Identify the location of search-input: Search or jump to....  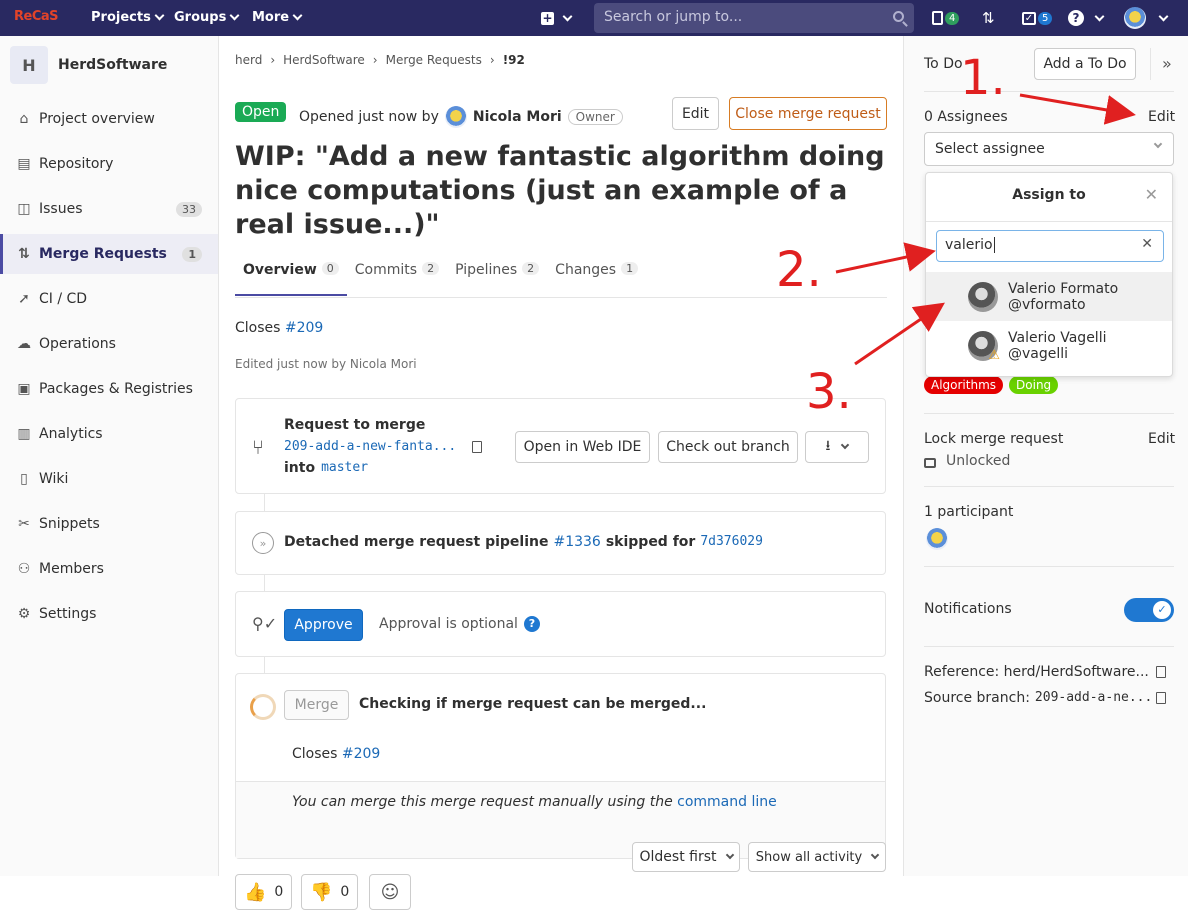
(754, 18).